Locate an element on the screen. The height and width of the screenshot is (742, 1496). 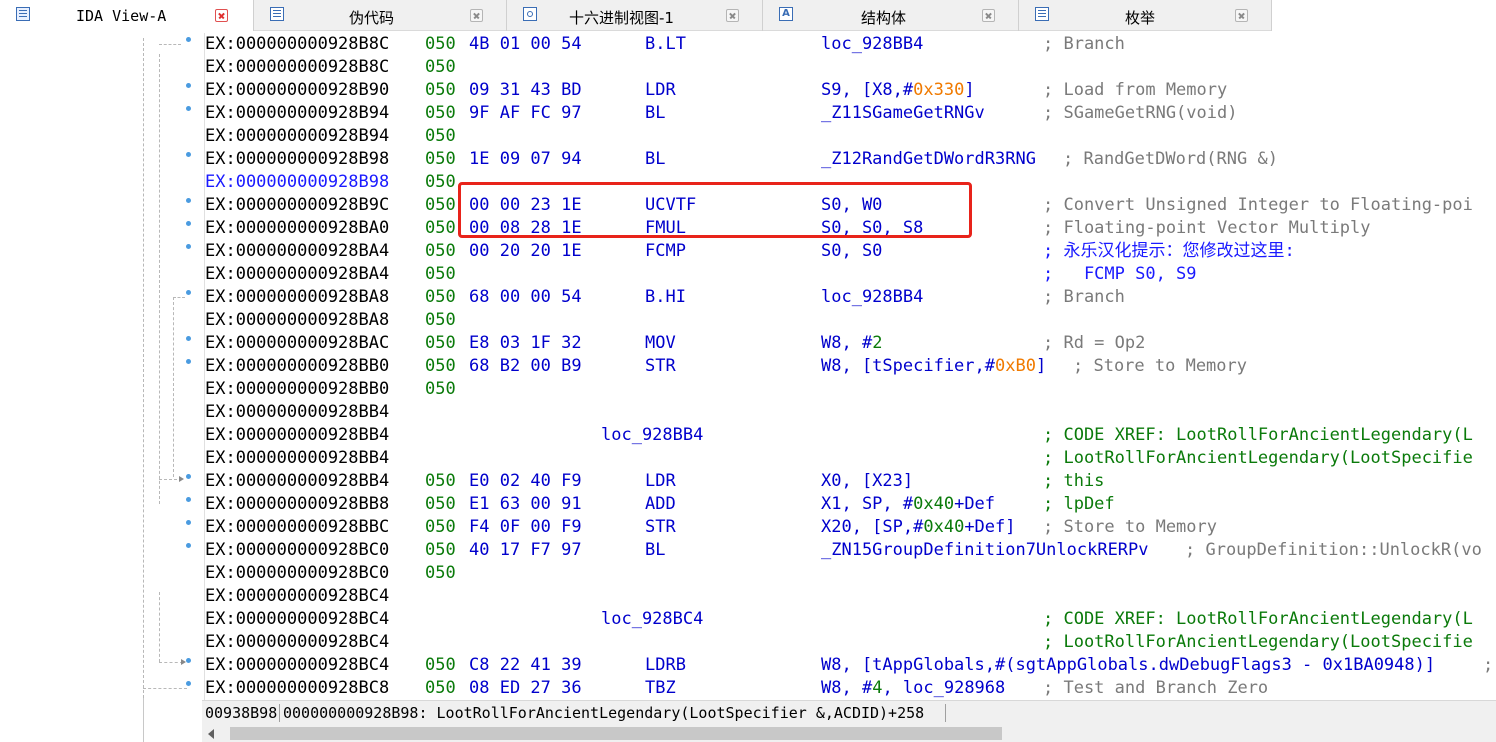
address: EX:000000000928BBC is located at coordinates (297, 527).